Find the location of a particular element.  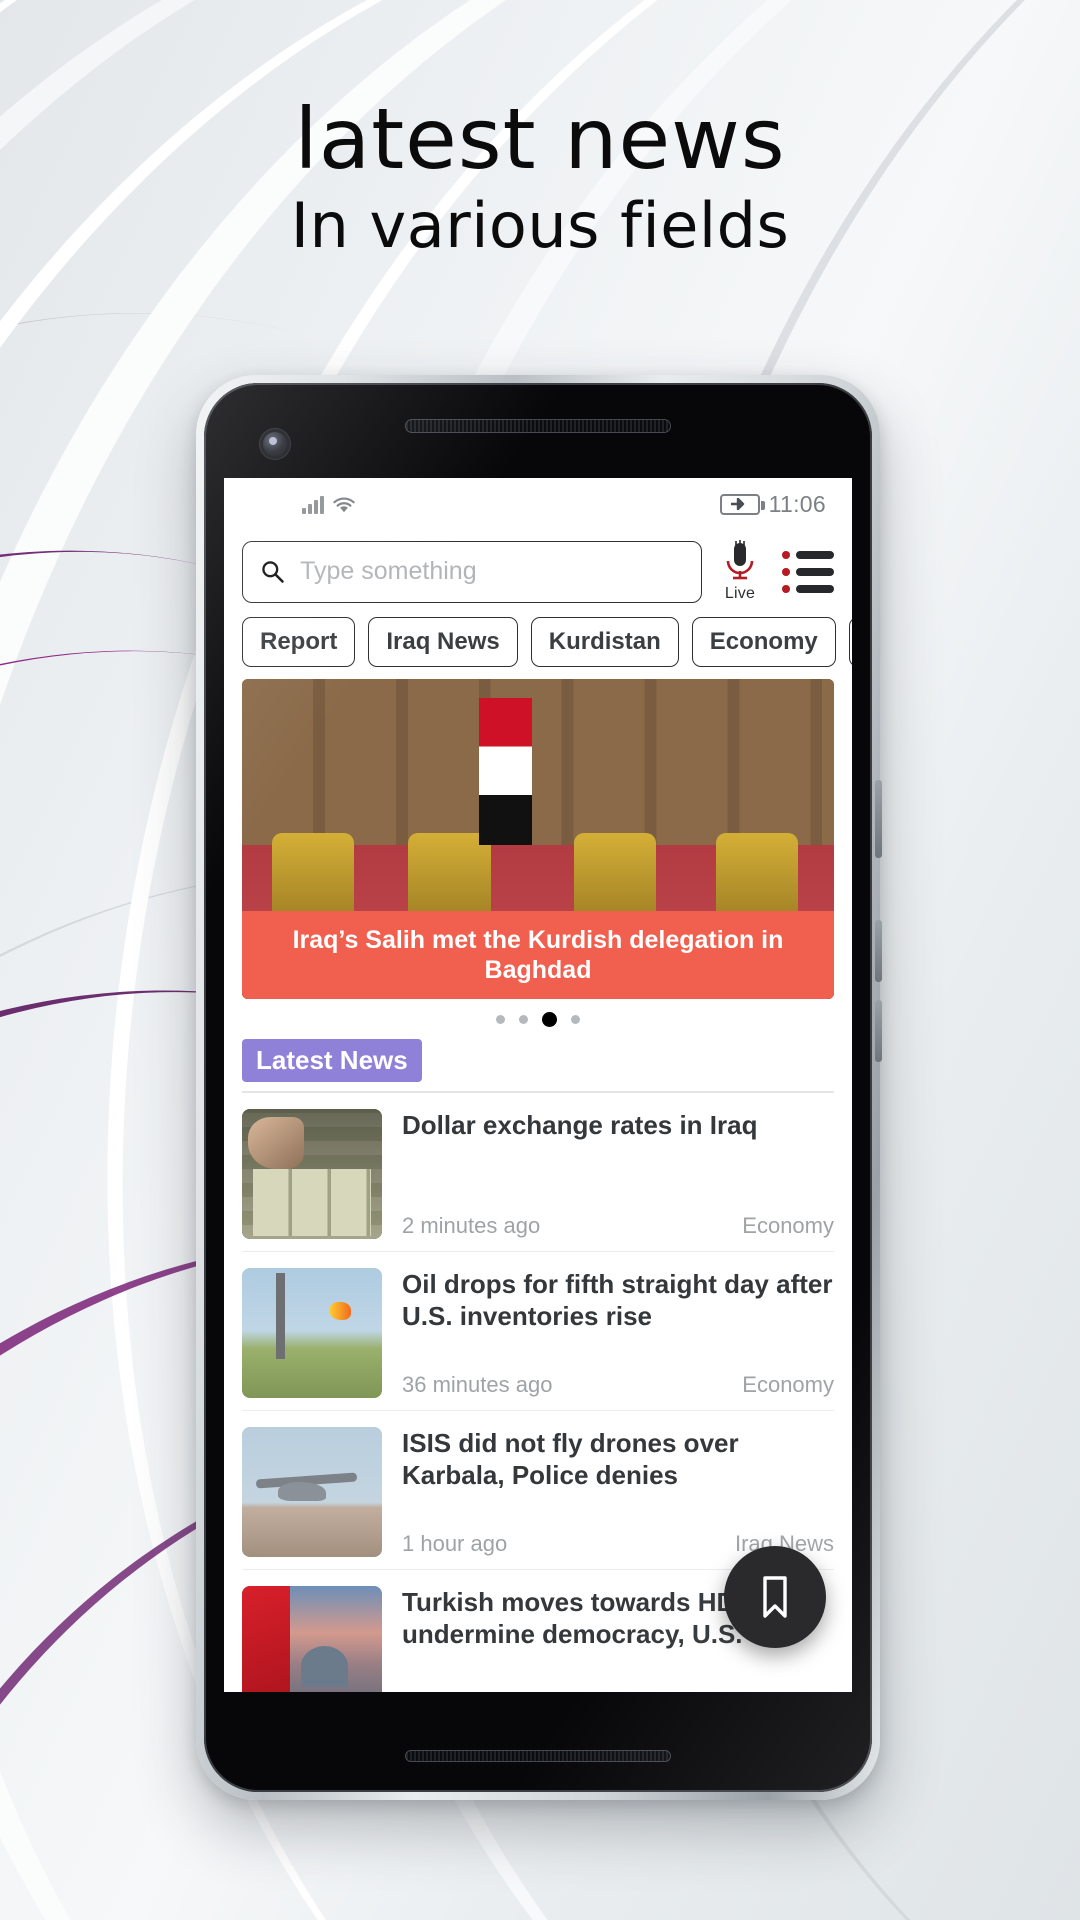

phone-power-button is located at coordinates (878, 819).